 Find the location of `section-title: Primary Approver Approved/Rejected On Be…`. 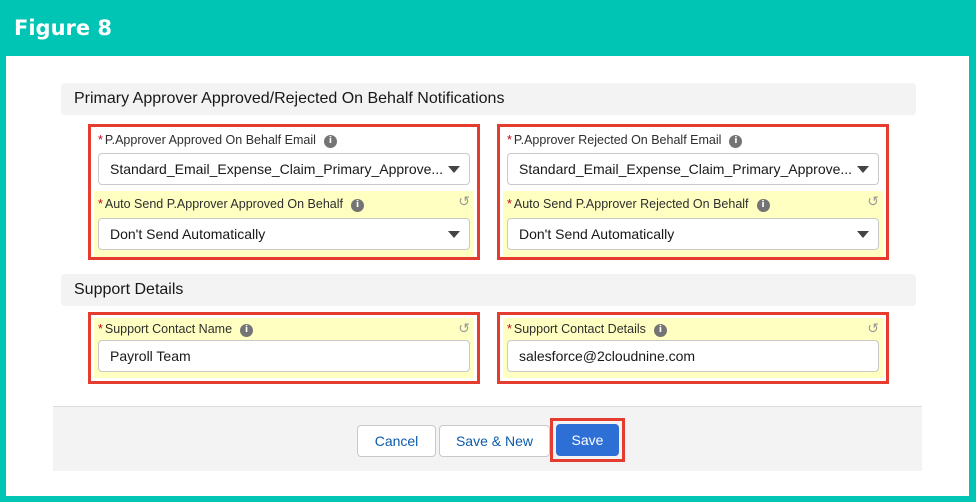

section-title: Primary Approver Approved/Rejected On Be… is located at coordinates (289, 98).